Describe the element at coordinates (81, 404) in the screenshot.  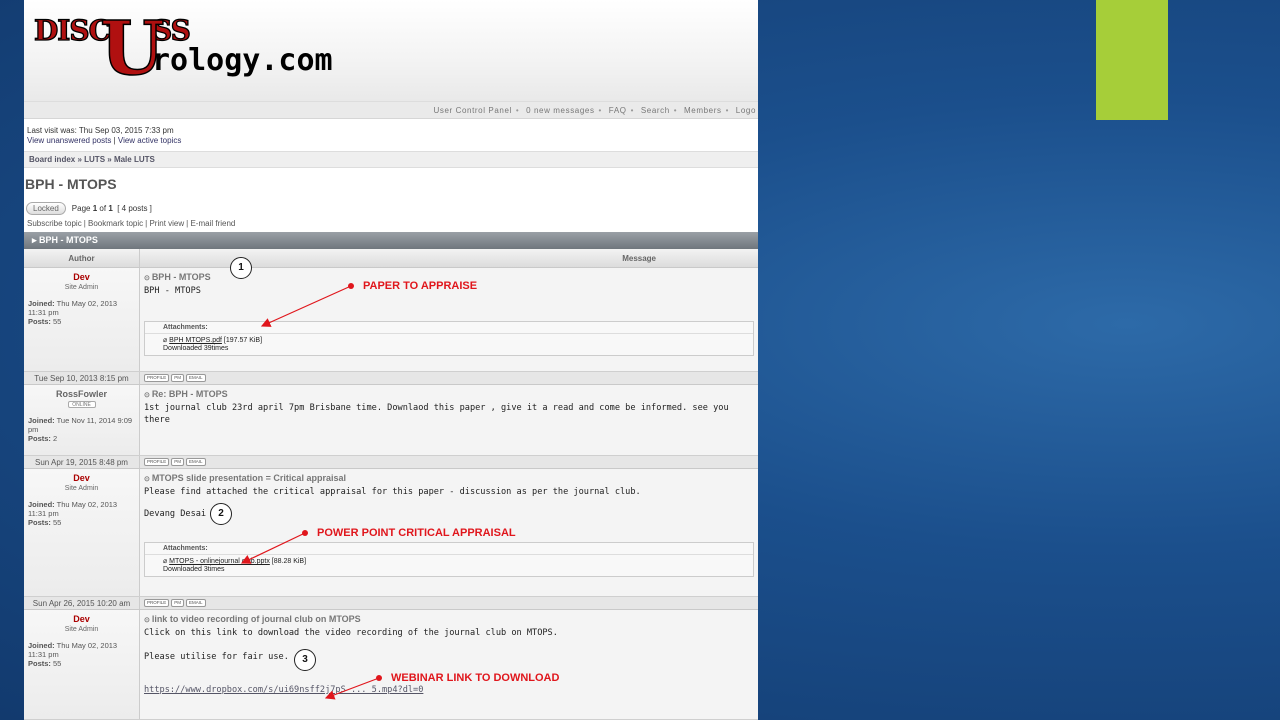
I see `online-badge: ONLINE` at that location.